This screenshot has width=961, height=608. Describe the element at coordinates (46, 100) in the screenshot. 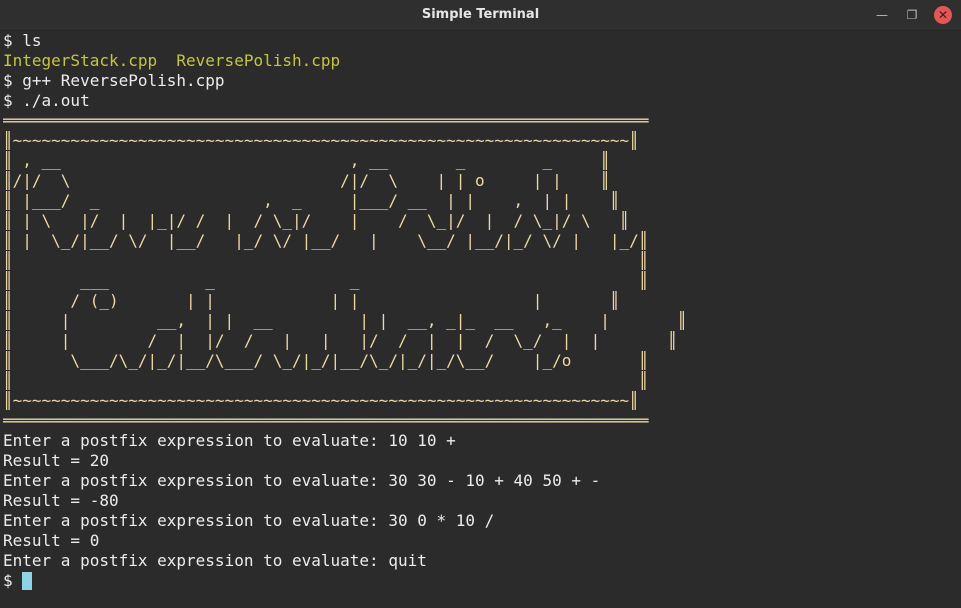

I see `command-run: $ ./a.out` at that location.